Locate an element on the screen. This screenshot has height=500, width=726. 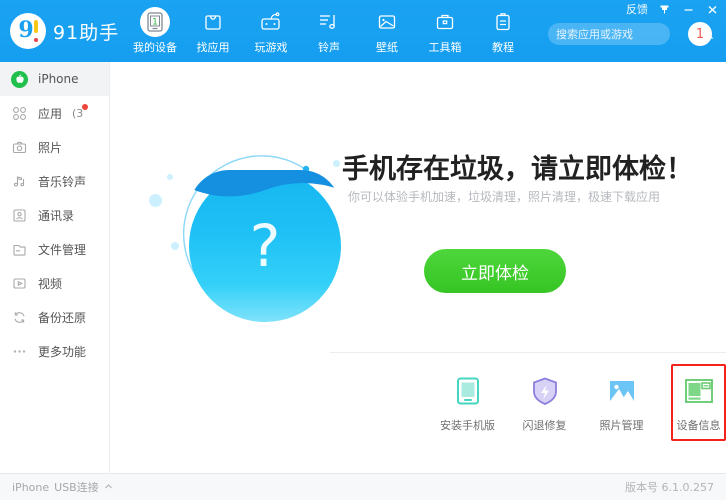
nav-item-my-device: 1 我的设备 is located at coordinates (155, 31).